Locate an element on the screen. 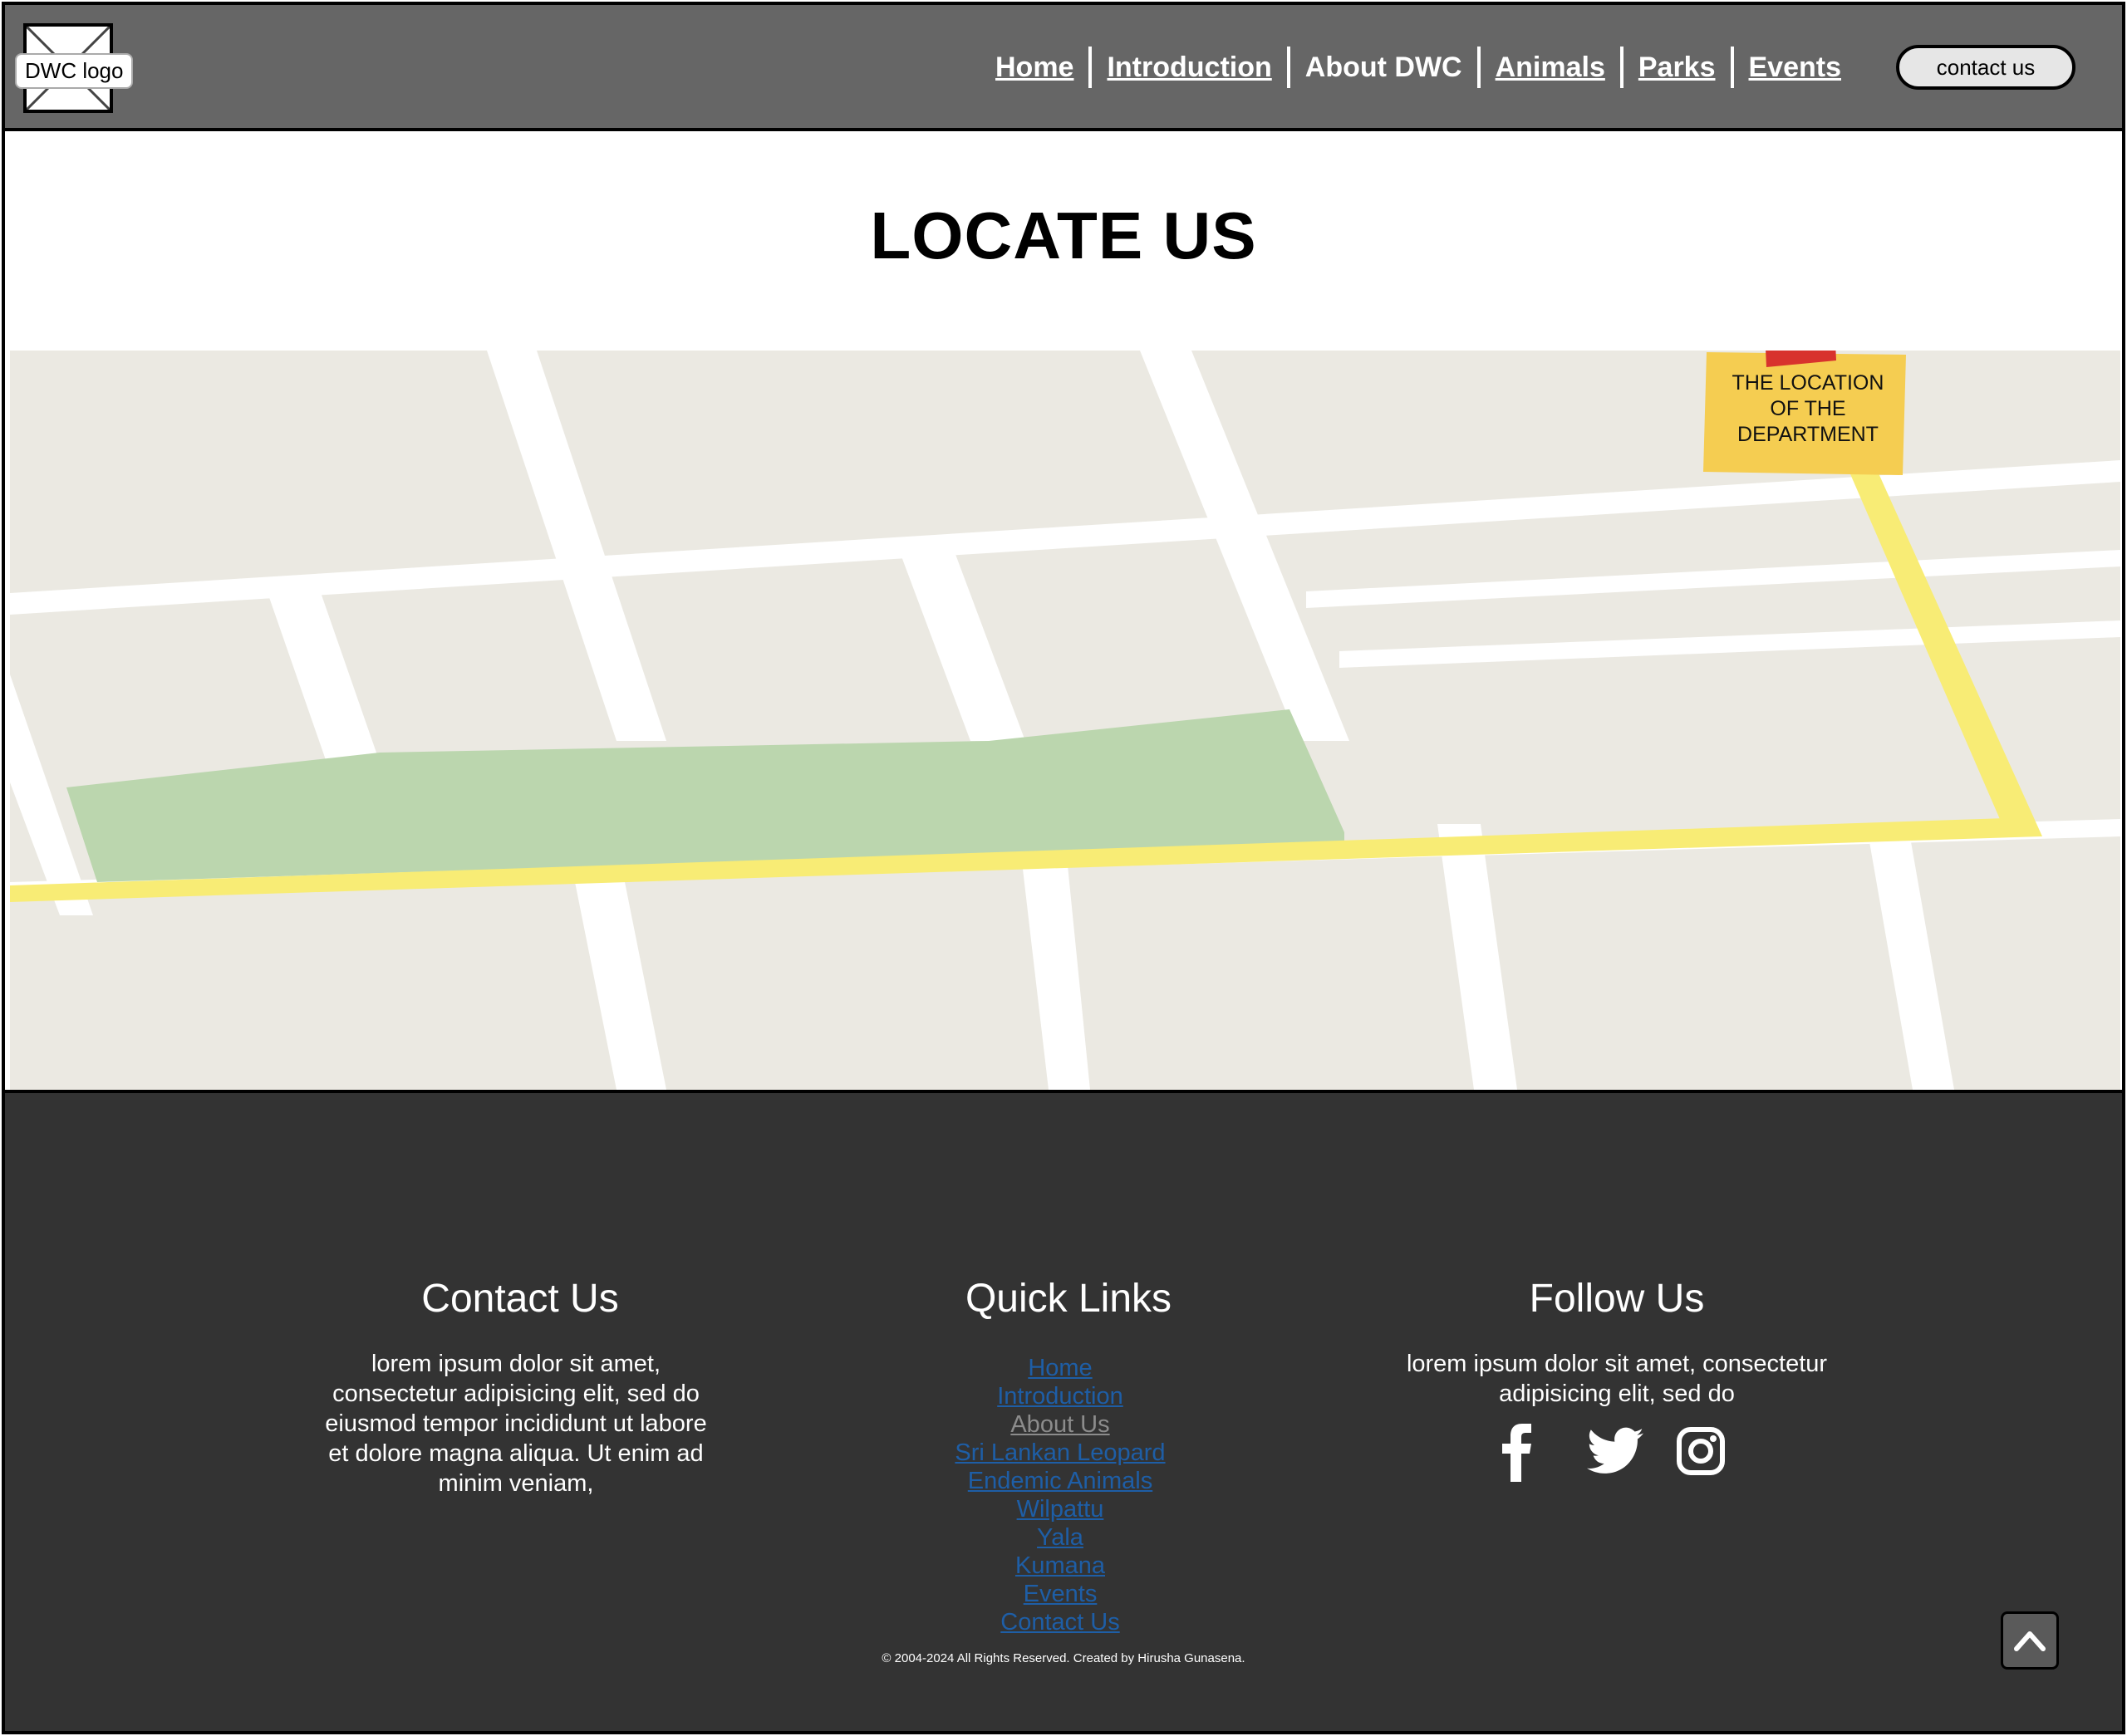 This screenshot has width=2127, height=1736. twitter-icon is located at coordinates (1615, 1451).